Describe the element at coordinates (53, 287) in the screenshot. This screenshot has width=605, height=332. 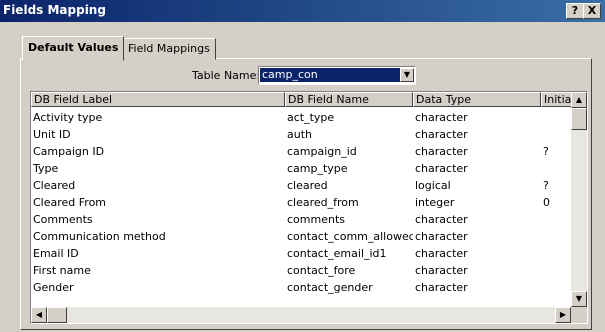
I see `cell-db-field-label: Gender` at that location.